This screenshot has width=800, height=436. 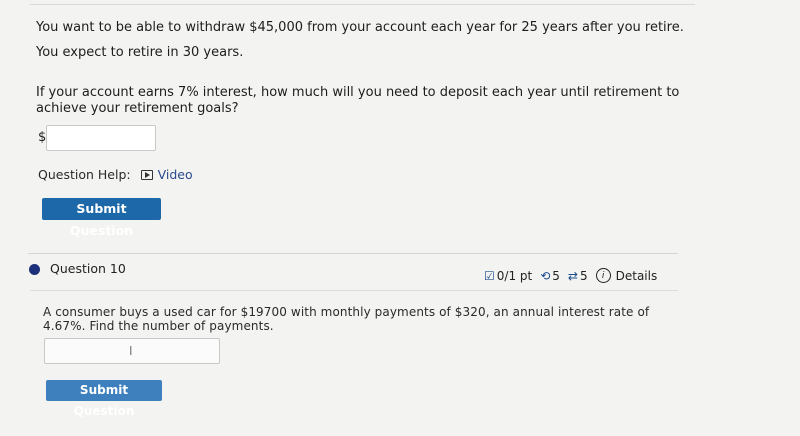 I want to click on sync-icon: ⇄, so click(x=572, y=275).